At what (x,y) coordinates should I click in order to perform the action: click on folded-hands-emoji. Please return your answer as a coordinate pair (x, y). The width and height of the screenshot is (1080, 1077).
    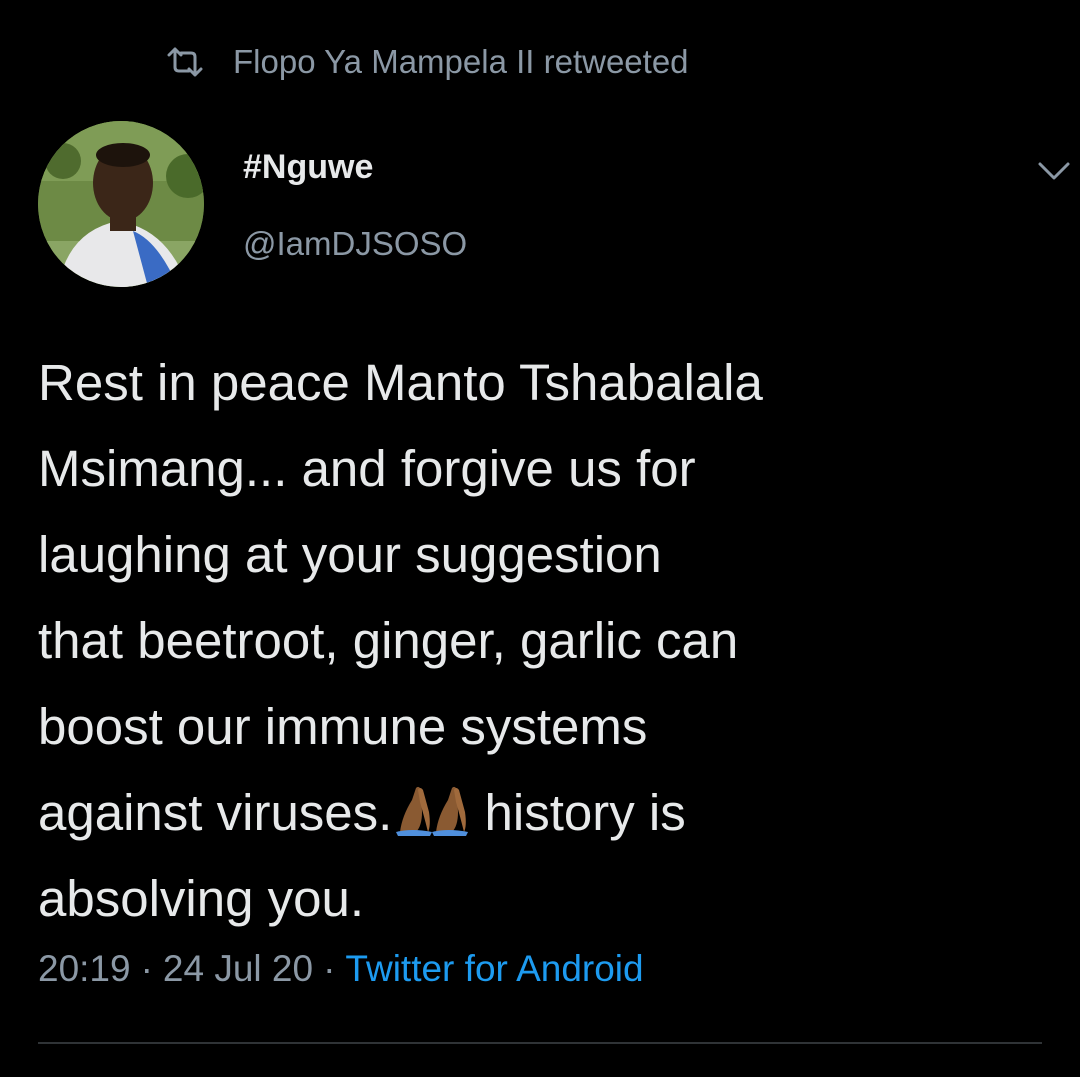
    Looking at the image, I should click on (432, 811).